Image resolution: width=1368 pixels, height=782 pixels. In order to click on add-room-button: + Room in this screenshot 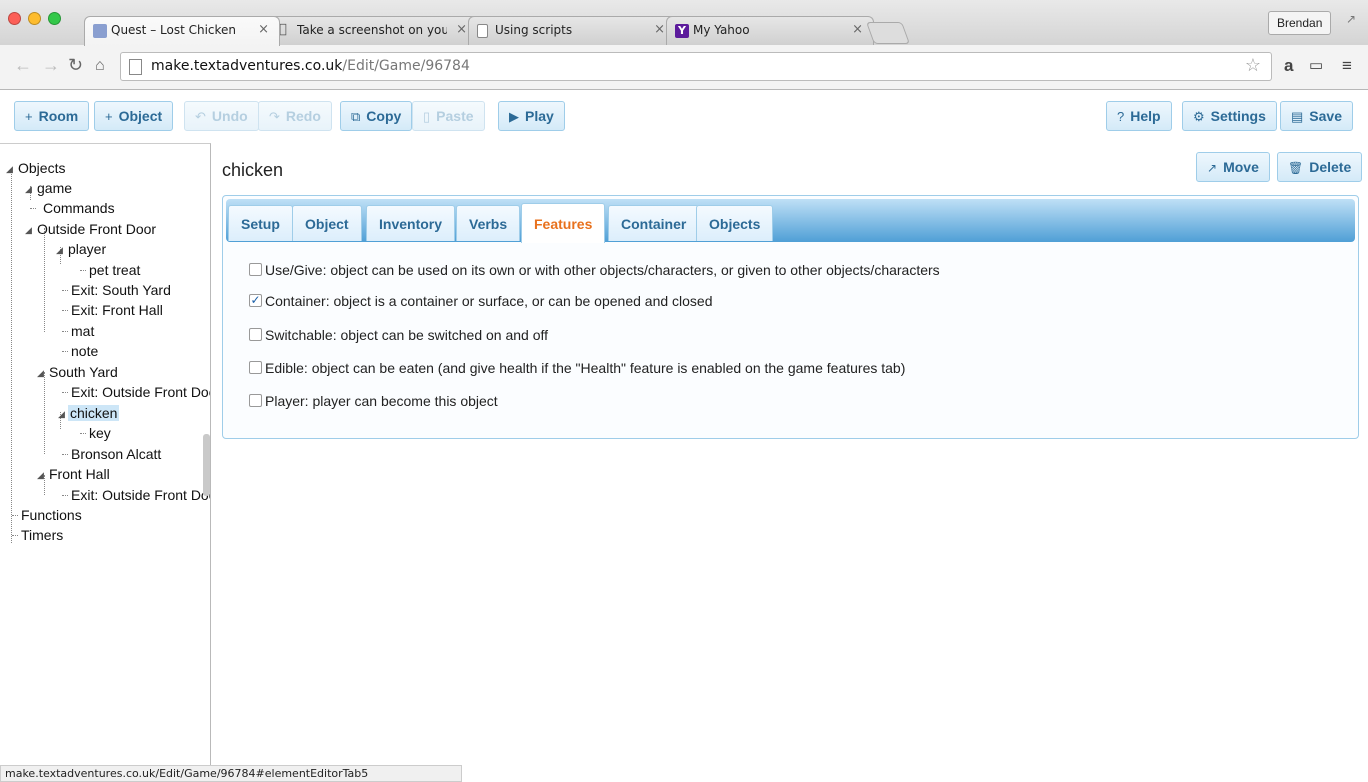, I will do `click(52, 116)`.